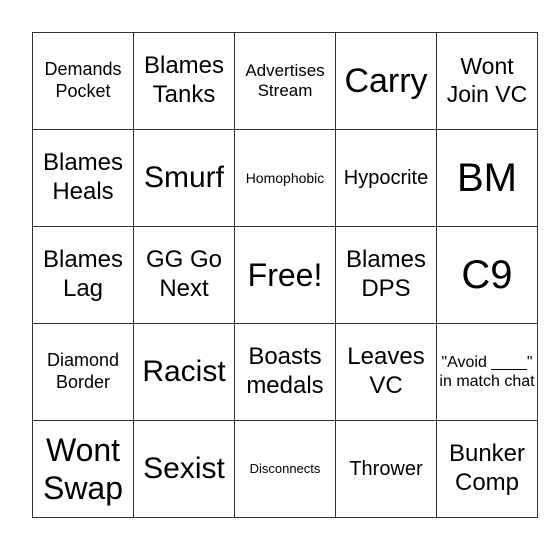 This screenshot has height=544, width=544. I want to click on bingo-cell: Sexist, so click(184, 469).